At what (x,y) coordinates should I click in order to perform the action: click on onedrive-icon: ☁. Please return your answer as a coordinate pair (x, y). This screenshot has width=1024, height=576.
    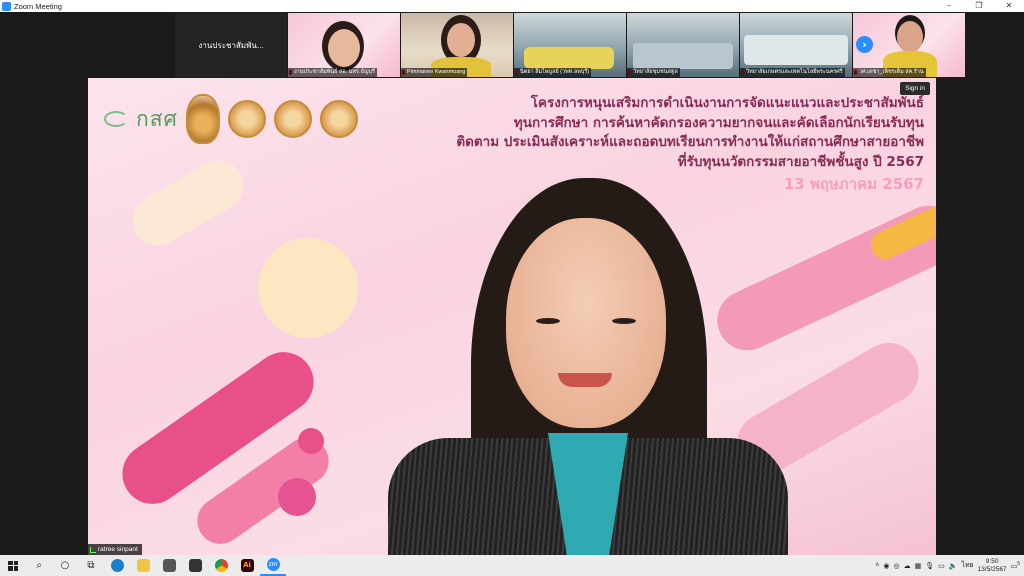
    Looking at the image, I should click on (907, 566).